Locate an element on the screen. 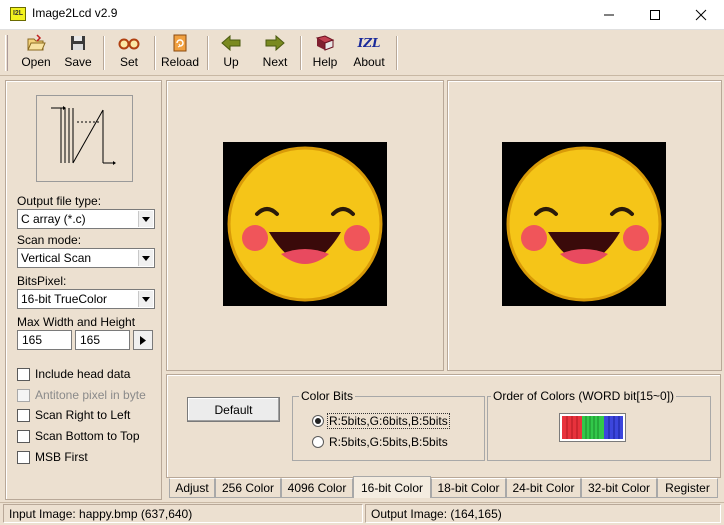 Image resolution: width=724 pixels, height=525 pixels. tab-24-bit-color: 24-bit Color is located at coordinates (543, 488).